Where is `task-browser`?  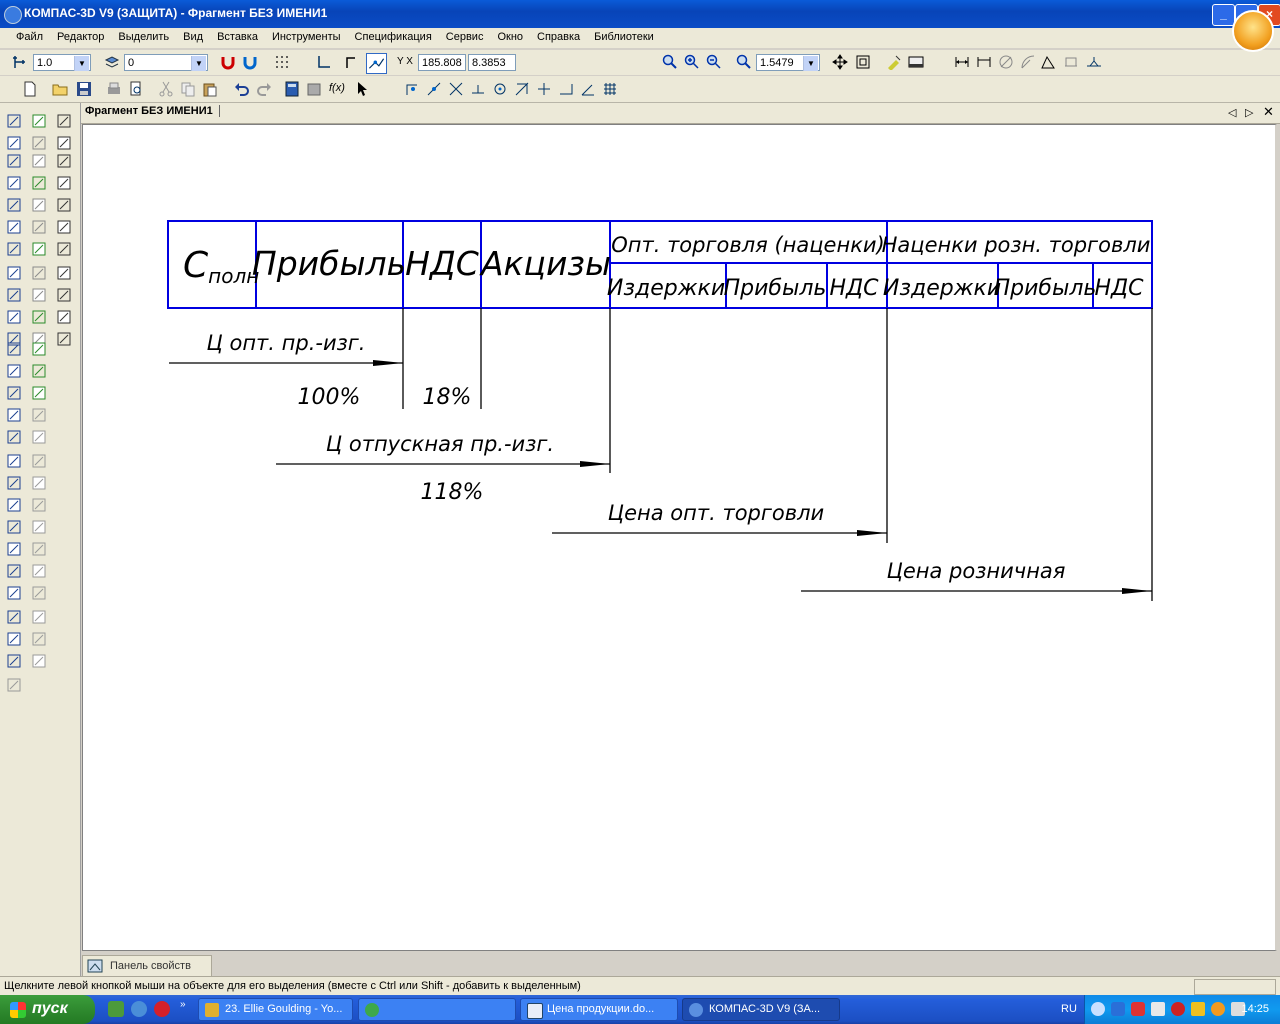 task-browser is located at coordinates (437, 1009).